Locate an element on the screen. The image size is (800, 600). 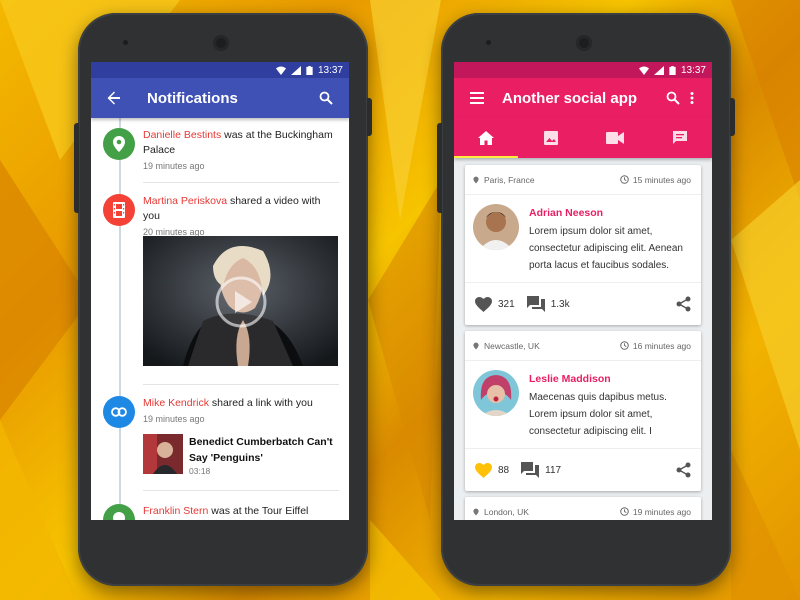
overflow-menu-button is located at coordinates (692, 98).